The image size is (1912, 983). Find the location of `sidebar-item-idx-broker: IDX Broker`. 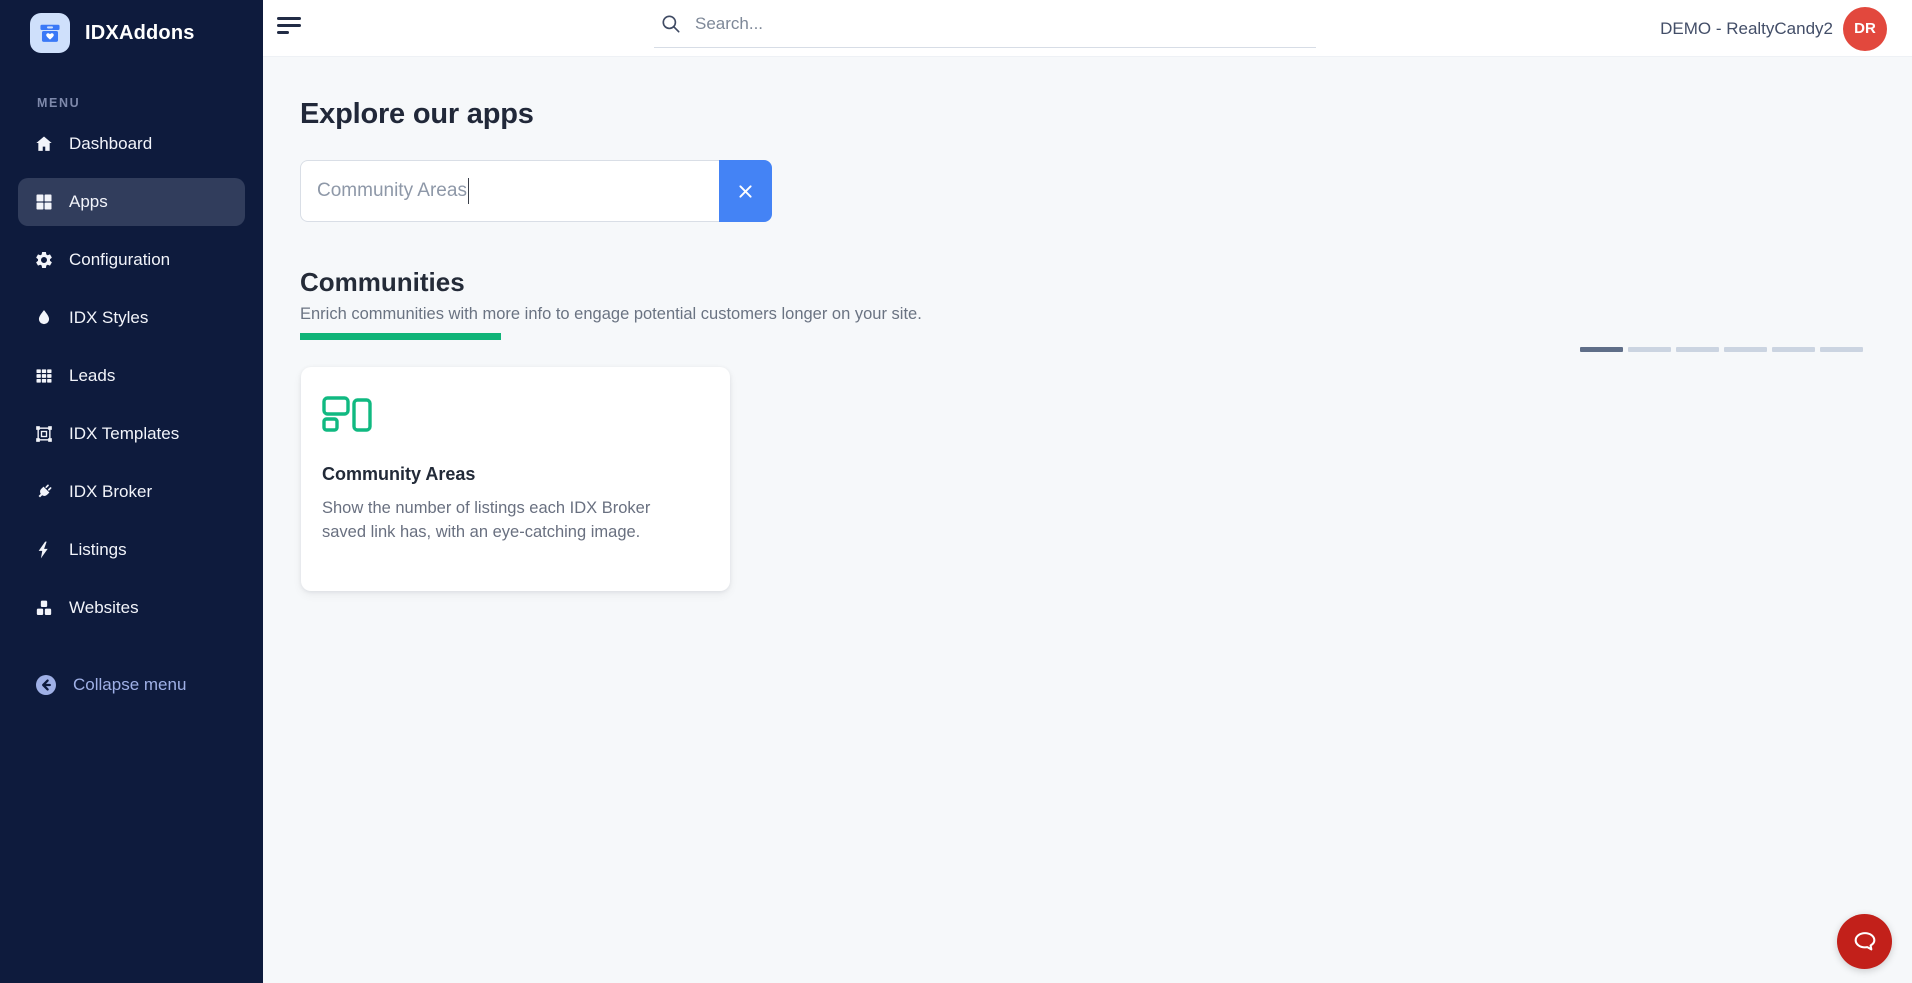

sidebar-item-idx-broker: IDX Broker is located at coordinates (131, 492).